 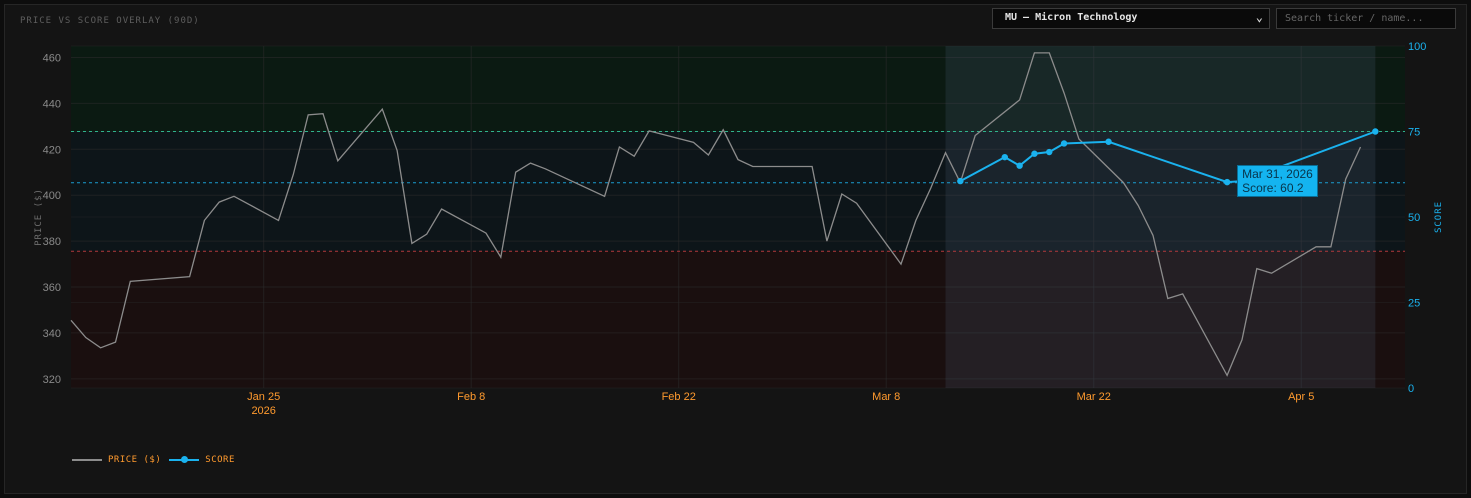 What do you see at coordinates (87, 460) in the screenshot?
I see `price-line-swatch` at bounding box center [87, 460].